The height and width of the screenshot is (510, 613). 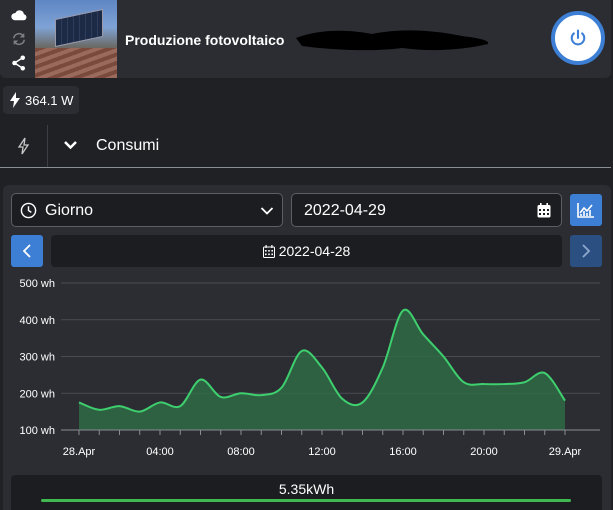 What do you see at coordinates (306, 500) in the screenshot?
I see `total-progress-bar` at bounding box center [306, 500].